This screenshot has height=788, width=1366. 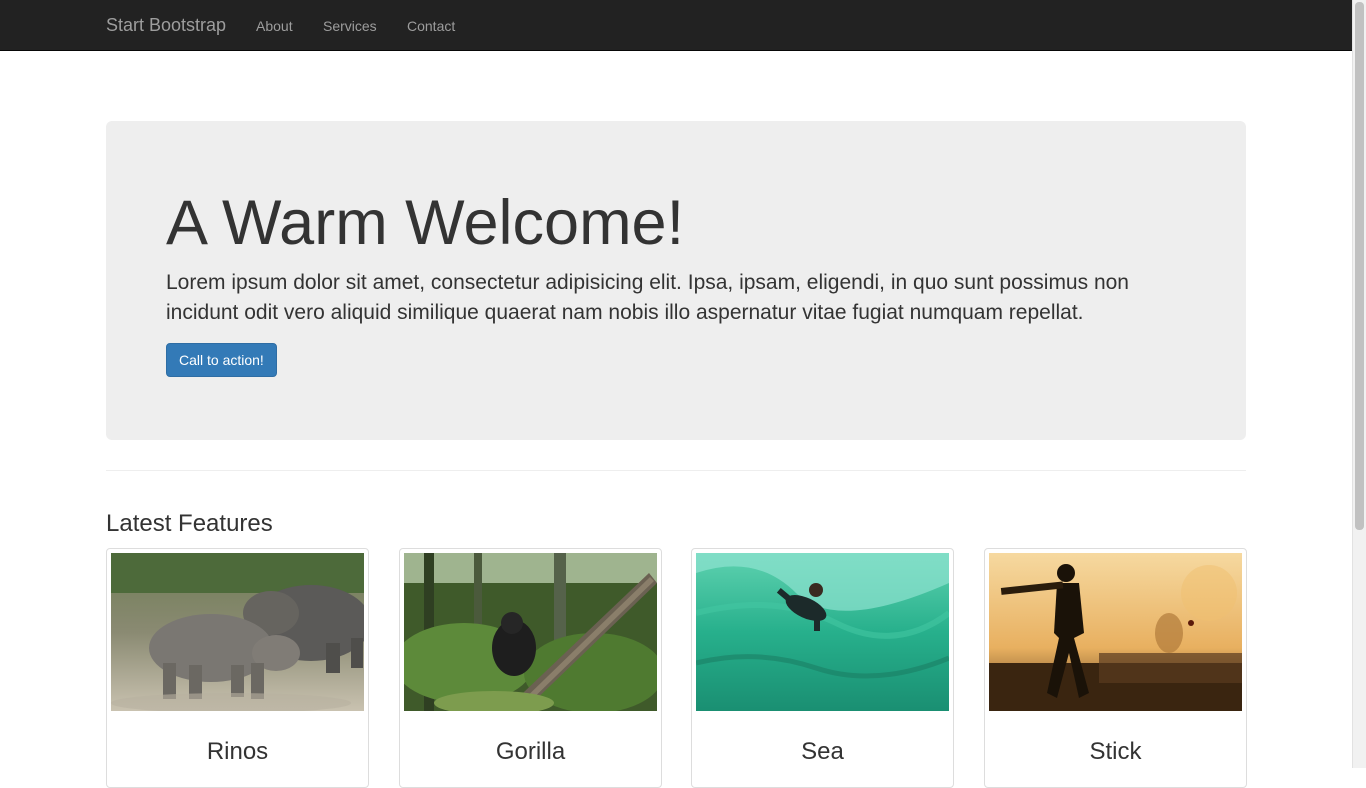 What do you see at coordinates (676, 25) in the screenshot?
I see `top-navbar: Start Bootstrap About Services Contact` at bounding box center [676, 25].